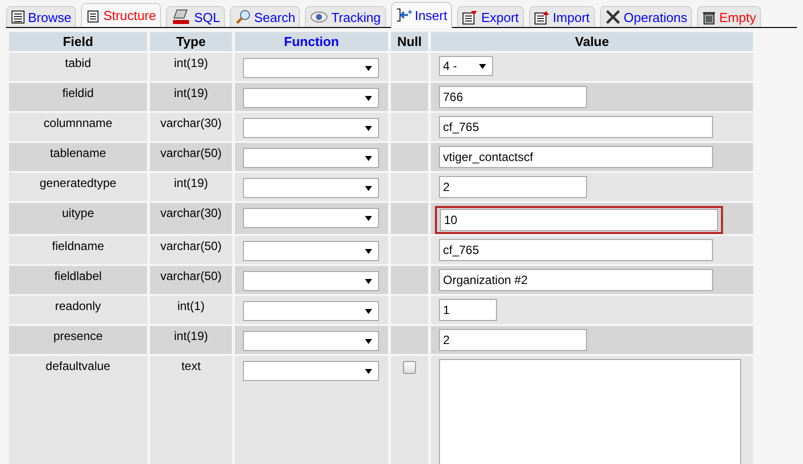  What do you see at coordinates (646, 16) in the screenshot?
I see `tab: Operations` at bounding box center [646, 16].